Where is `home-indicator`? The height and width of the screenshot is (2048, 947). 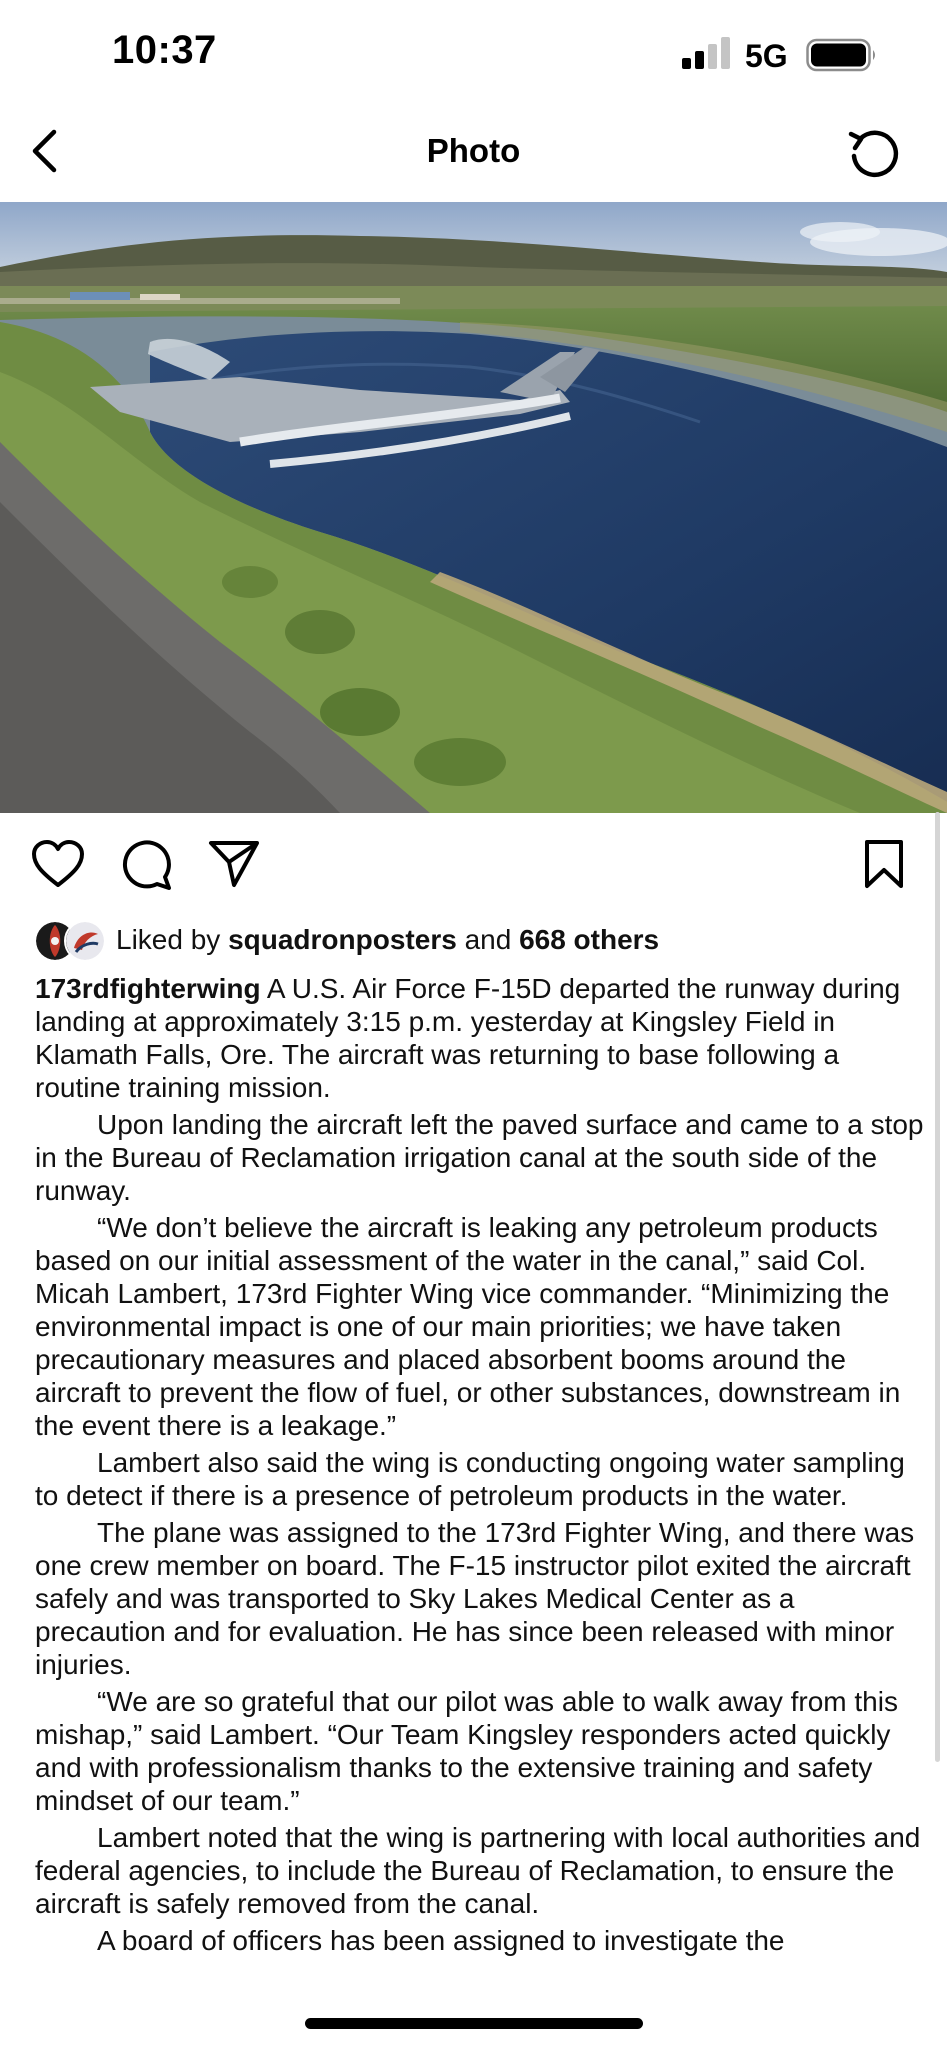 home-indicator is located at coordinates (474, 2023).